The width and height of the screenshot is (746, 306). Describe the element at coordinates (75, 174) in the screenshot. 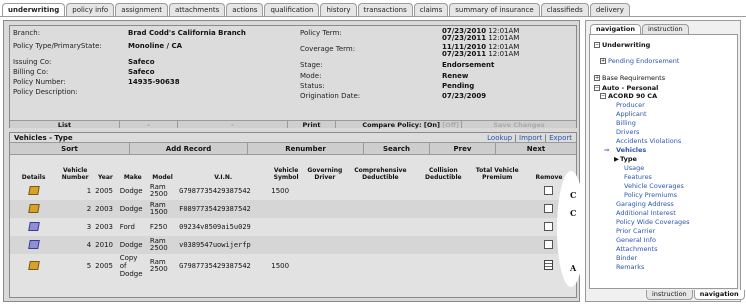

I see `column-header: Vehicle Number` at that location.